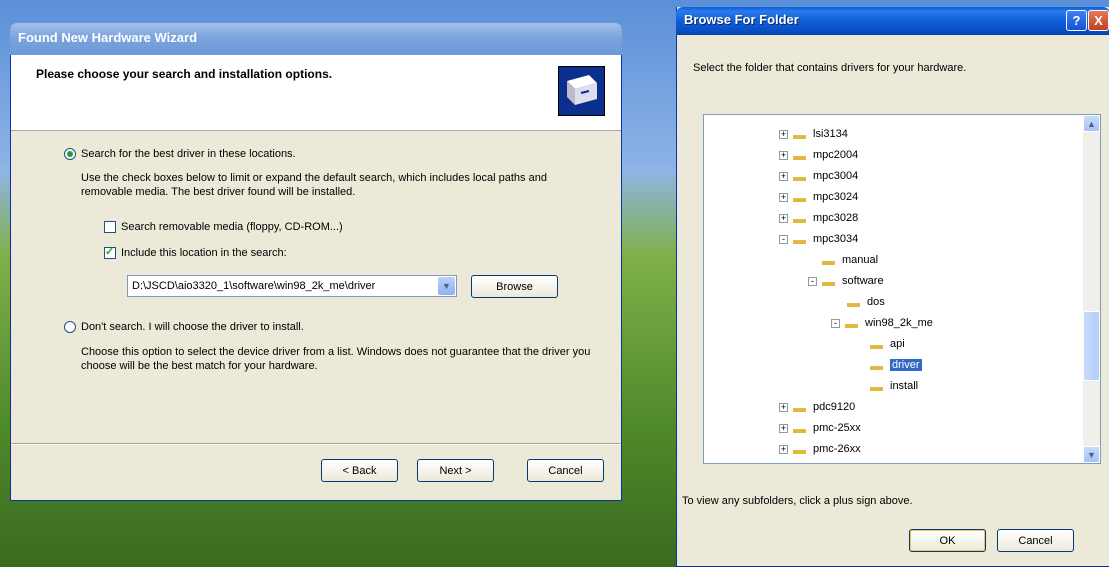 This screenshot has width=1109, height=567. Describe the element at coordinates (514, 286) in the screenshot. I see `browse-button: Browse` at that location.